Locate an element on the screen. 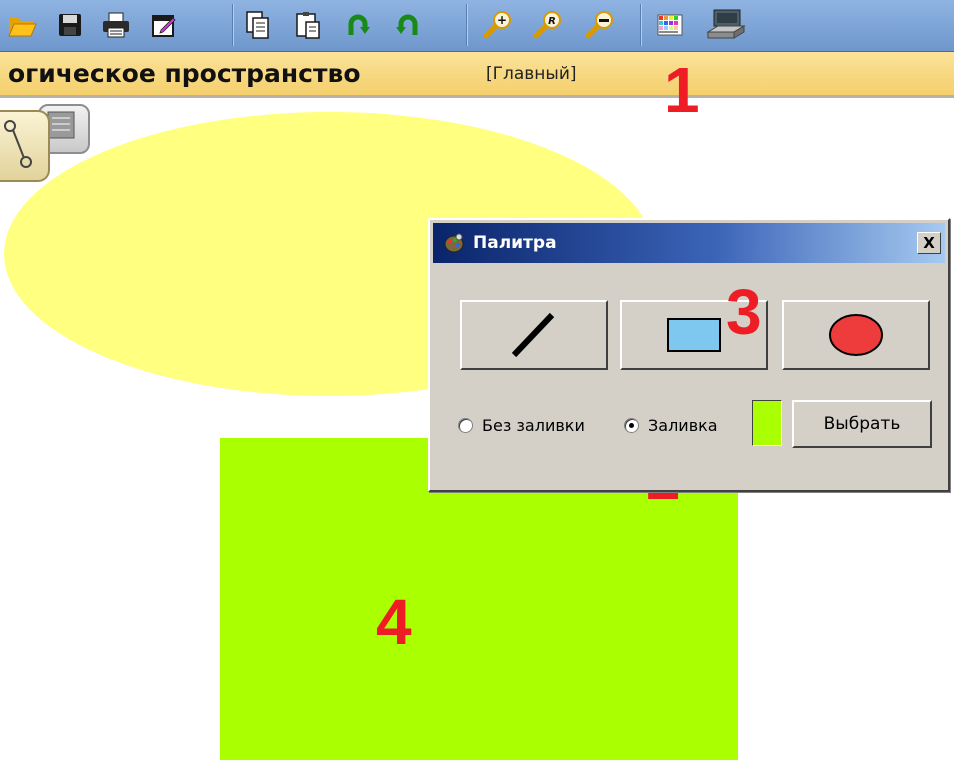  toolbar: + R is located at coordinates (477, 26).